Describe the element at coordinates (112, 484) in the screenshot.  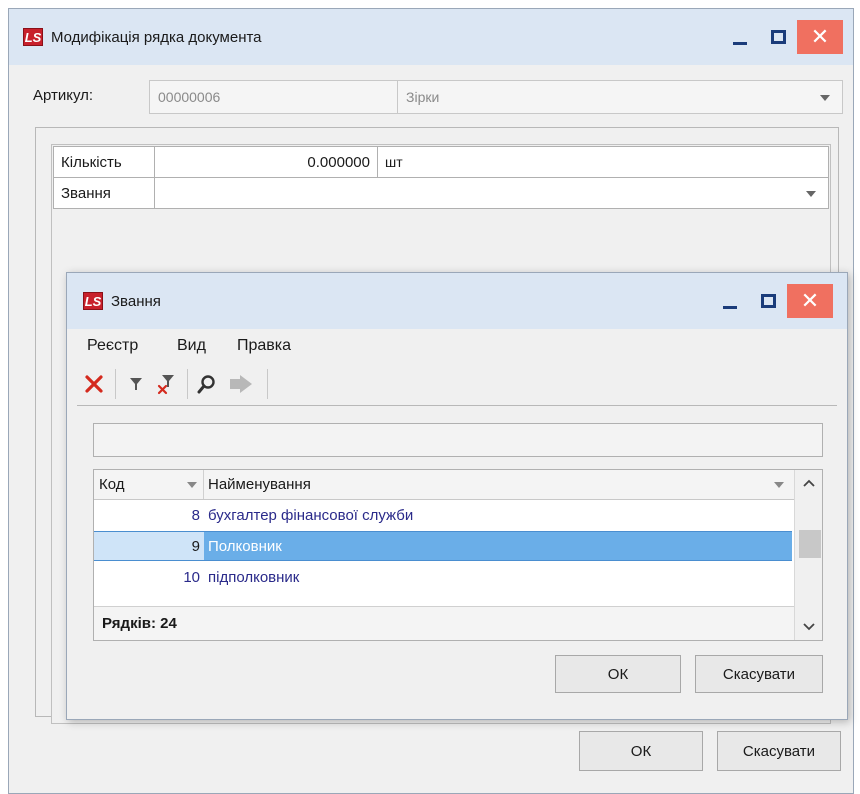
I see `column-code-label: Код` at that location.